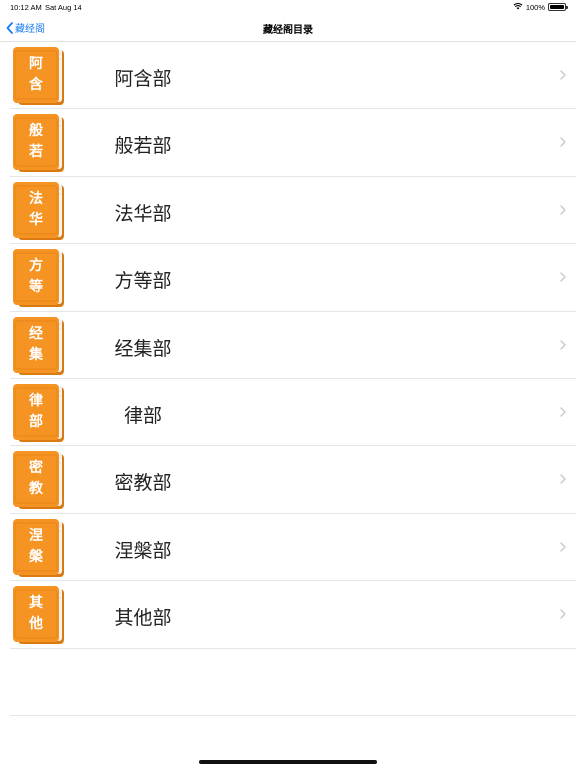 This screenshot has width=576, height=768. Describe the element at coordinates (36, 624) in the screenshot. I see `cover-char-bottom: 他` at that location.